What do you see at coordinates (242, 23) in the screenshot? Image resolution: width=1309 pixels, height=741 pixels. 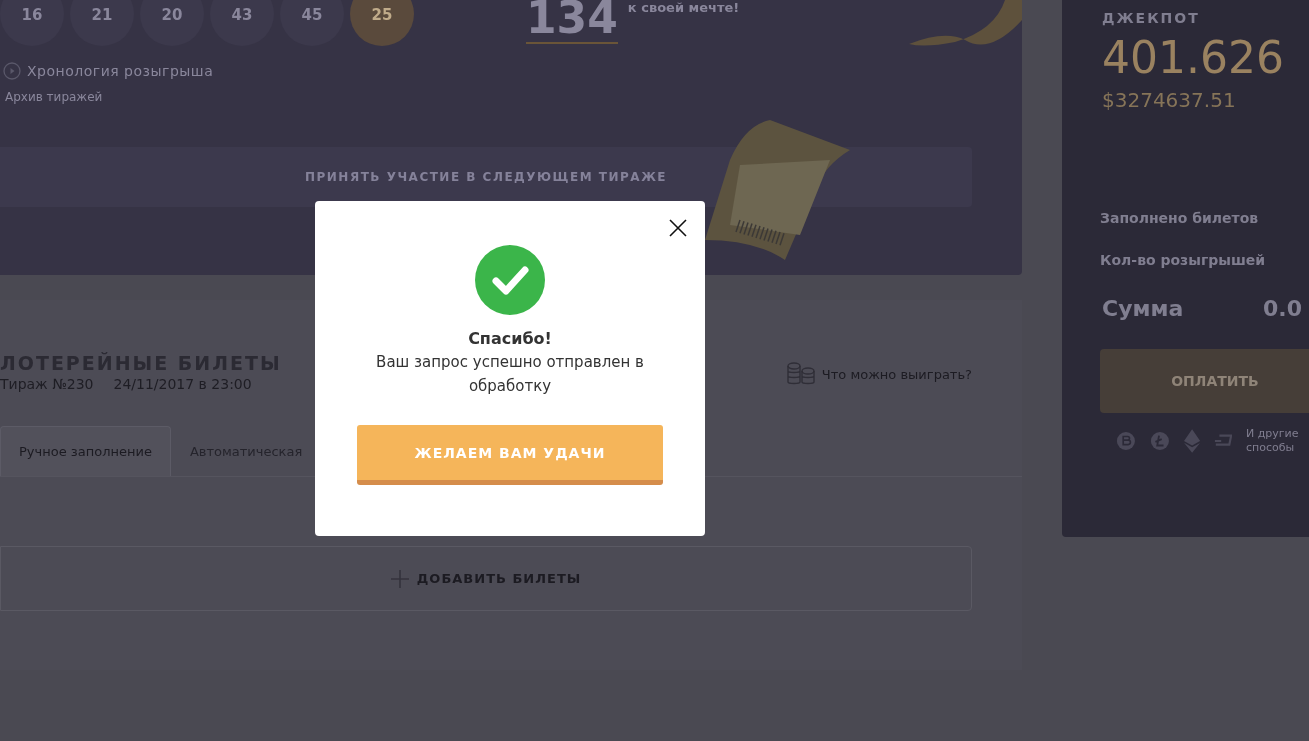 I see `number-ball: 43` at bounding box center [242, 23].